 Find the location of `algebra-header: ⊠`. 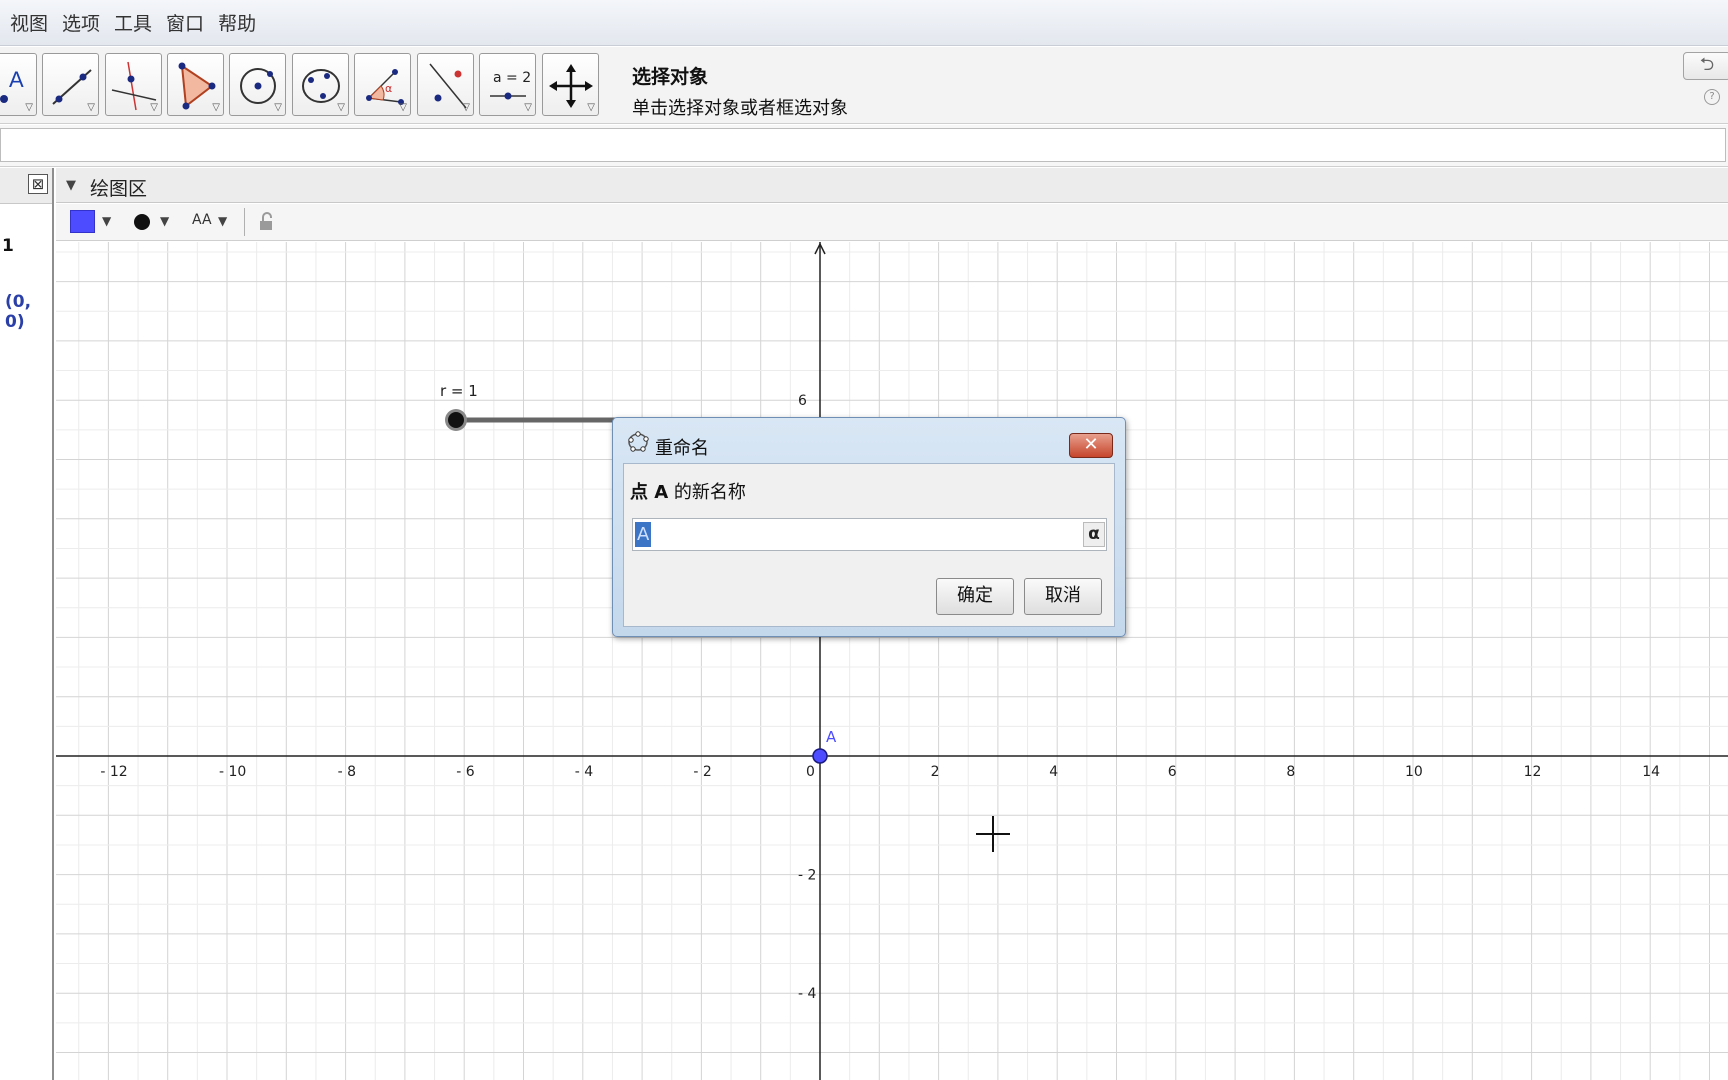

algebra-header: ⊠ is located at coordinates (26, 186).